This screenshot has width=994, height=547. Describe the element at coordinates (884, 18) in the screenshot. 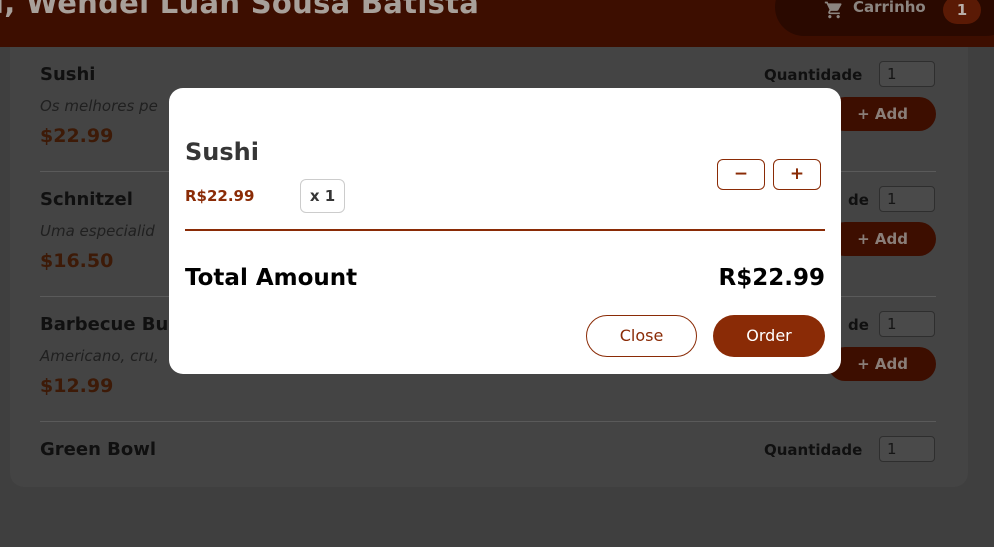

I see `cart-button: Carrinho 1` at that location.